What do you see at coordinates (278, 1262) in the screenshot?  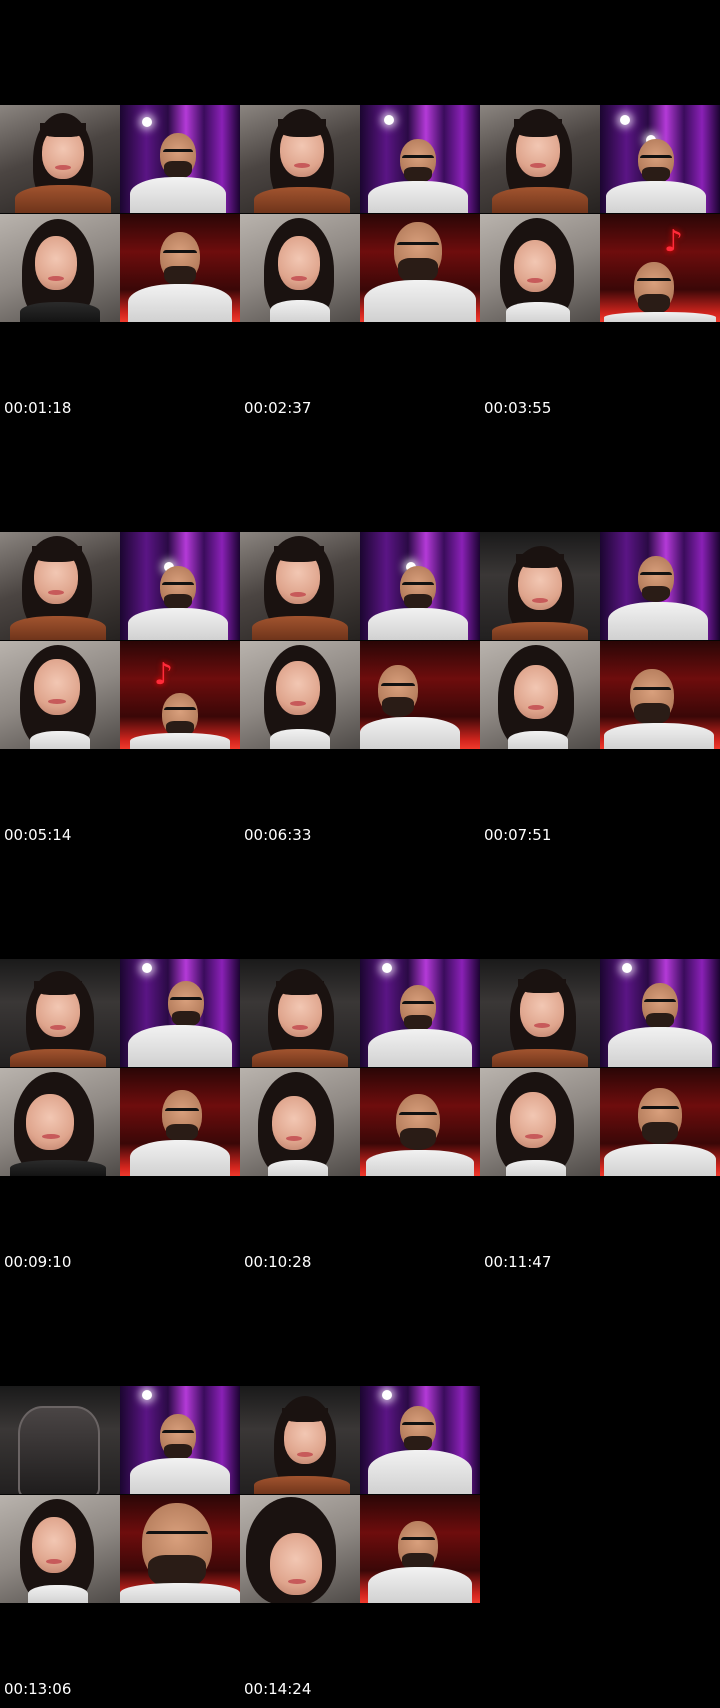 I see `timestamp-8: 00:10:28` at bounding box center [278, 1262].